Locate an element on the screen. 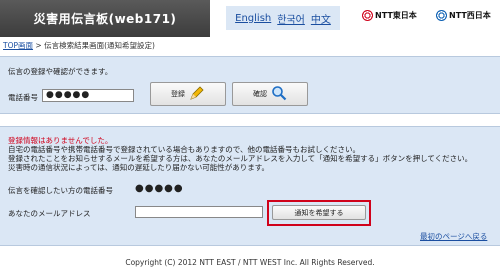  result-line-3: 災害時の通信状況によっては、通知の遅延したり届かない可能性があります。 is located at coordinates (138, 167).